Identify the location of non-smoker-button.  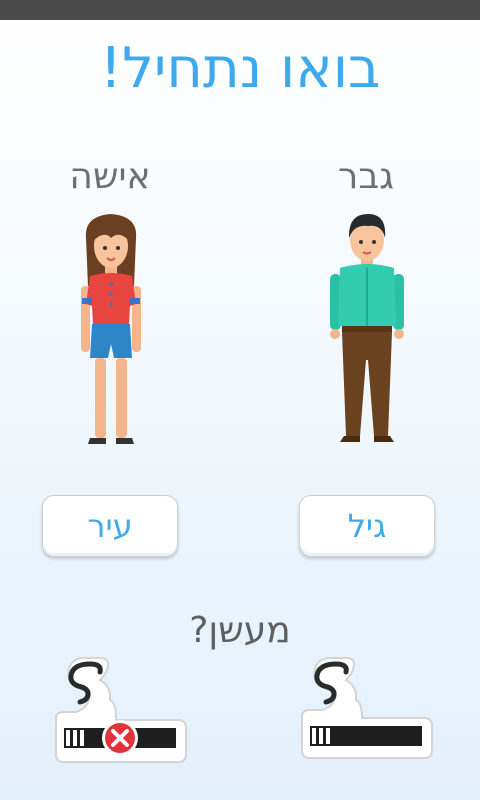
(120, 711).